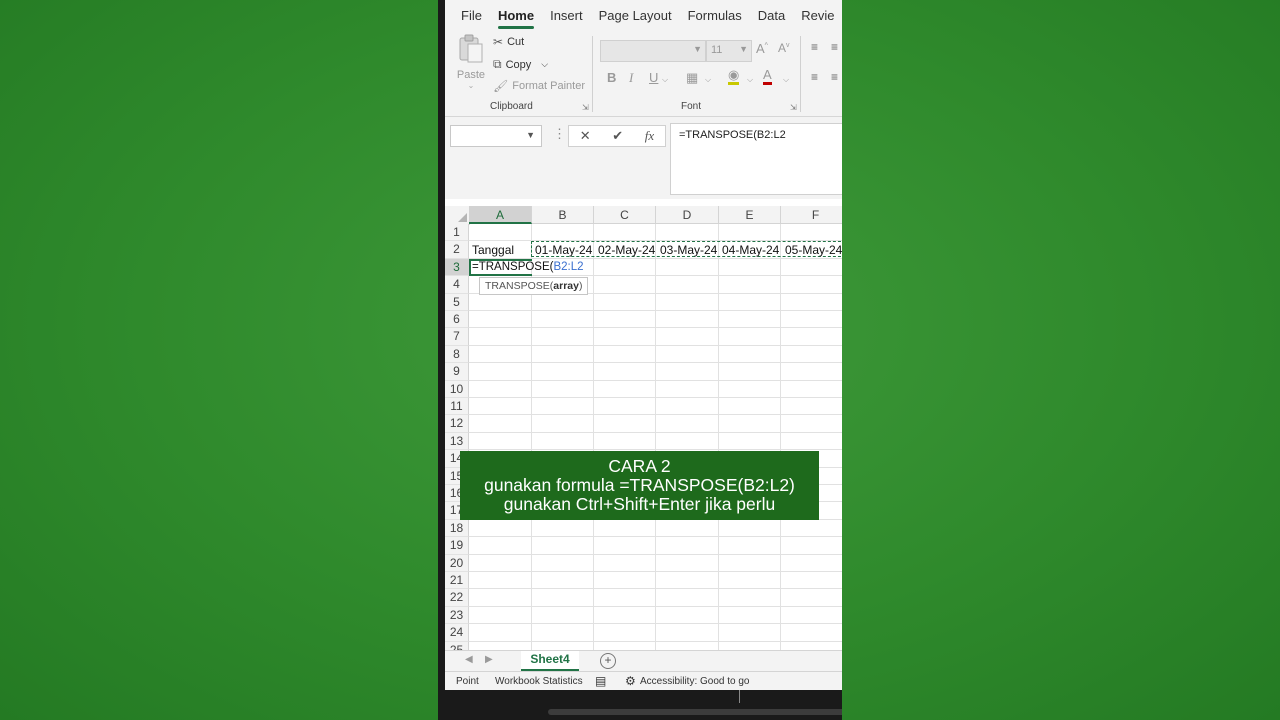 This screenshot has width=1280, height=720. I want to click on cell-f2: 05-May-24, so click(813, 250).